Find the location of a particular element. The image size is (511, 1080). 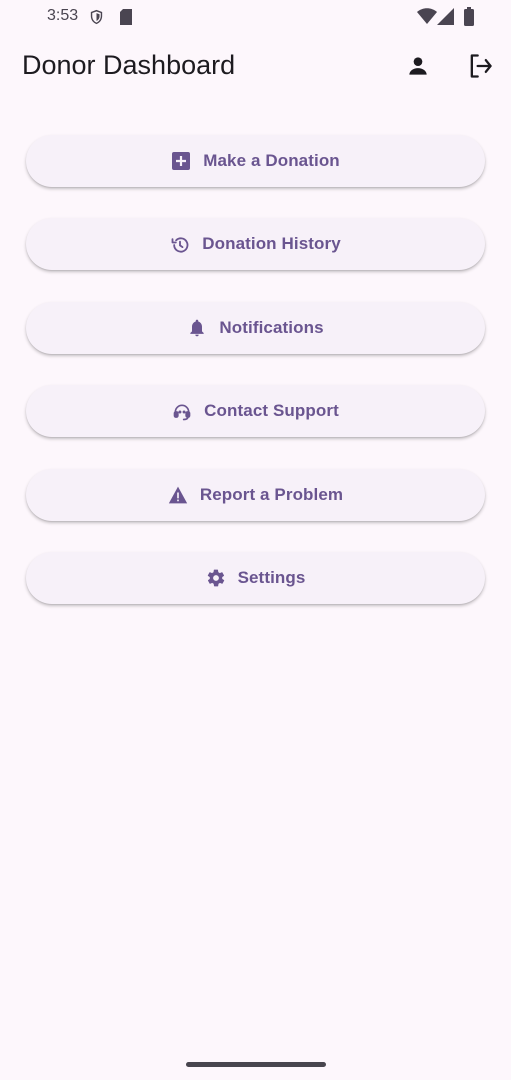

profile-icon is located at coordinates (418, 68).